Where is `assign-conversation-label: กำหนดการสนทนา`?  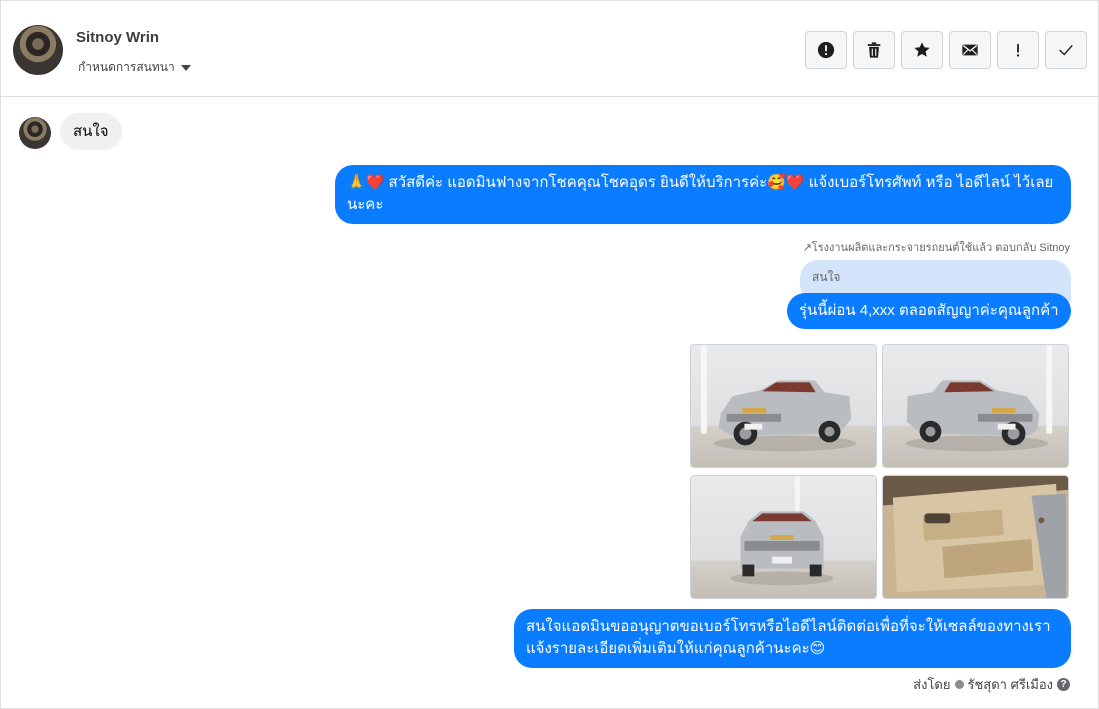 assign-conversation-label: กำหนดการสนทนา is located at coordinates (126, 67).